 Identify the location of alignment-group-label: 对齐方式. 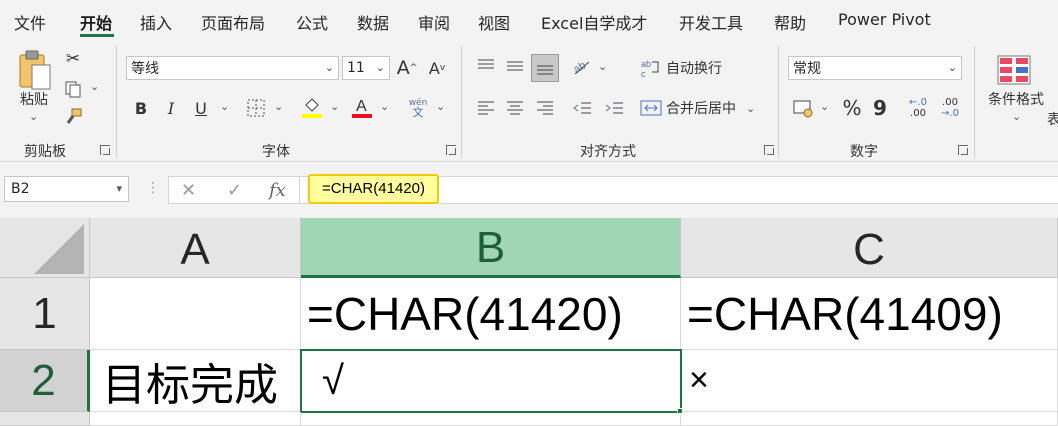
(608, 152).